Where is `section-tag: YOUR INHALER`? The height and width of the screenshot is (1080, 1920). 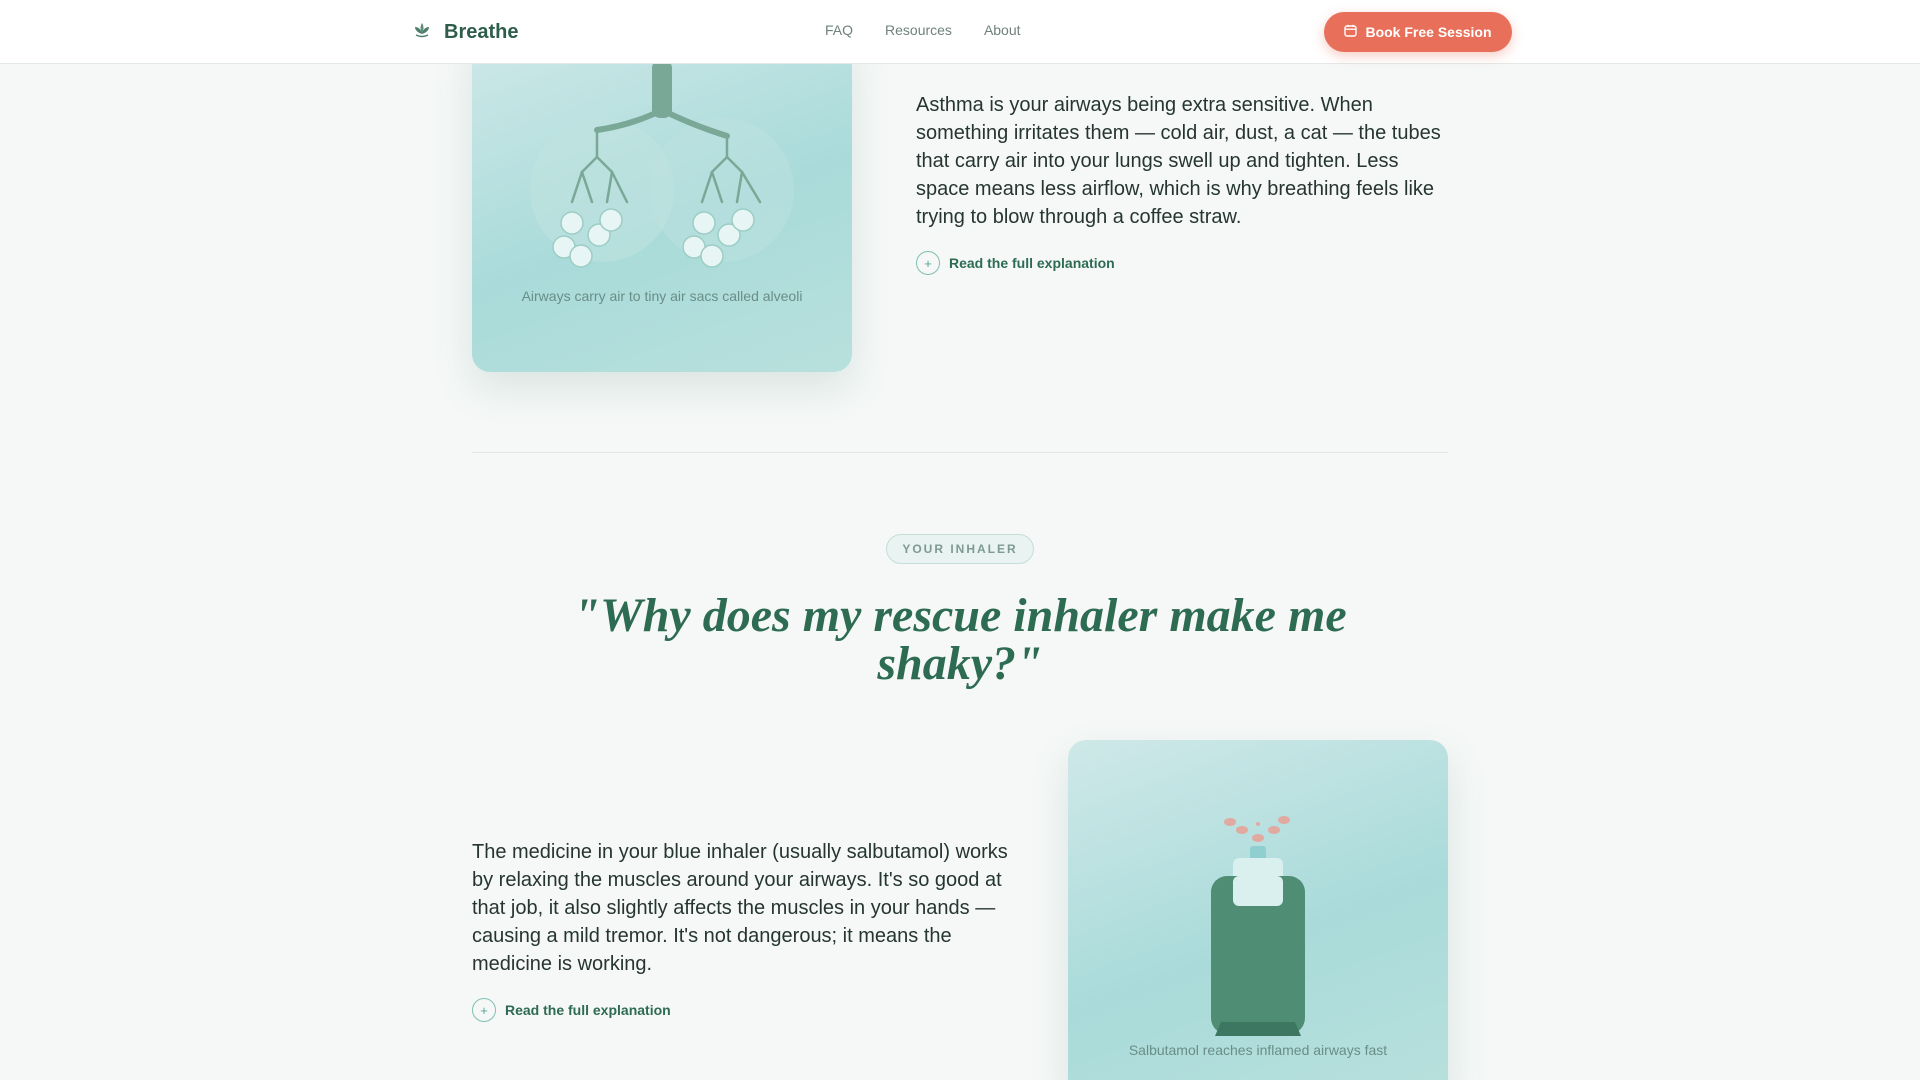
section-tag: YOUR INHALER is located at coordinates (960, 549).